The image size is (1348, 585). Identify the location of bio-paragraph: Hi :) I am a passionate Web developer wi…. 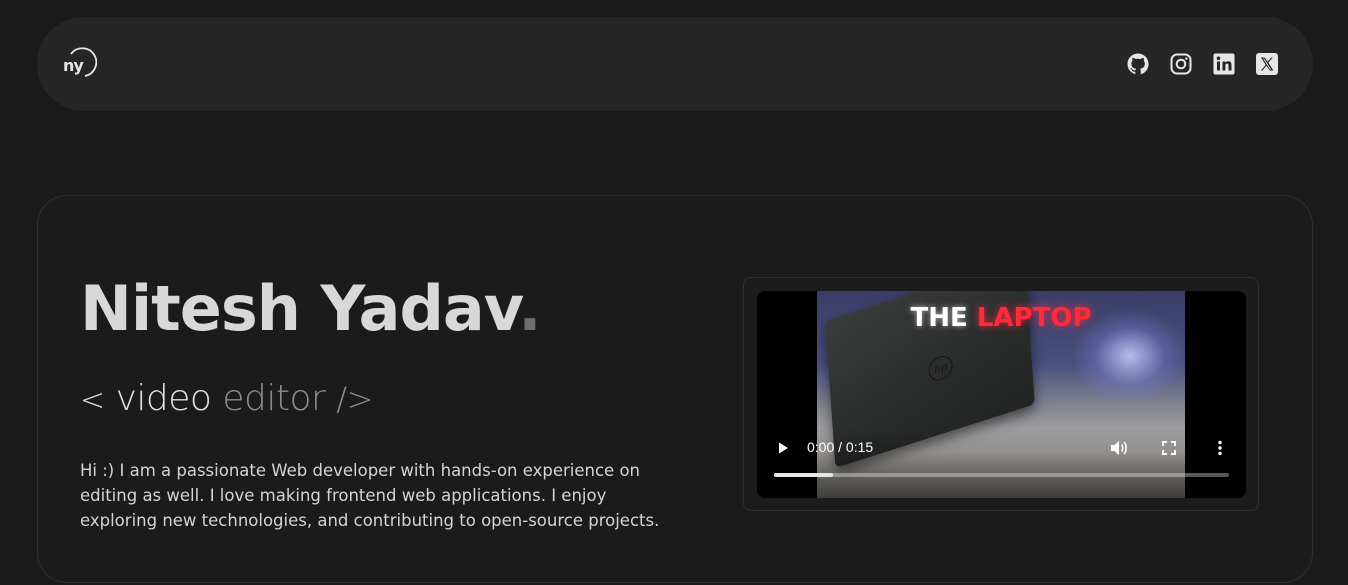
(370, 495).